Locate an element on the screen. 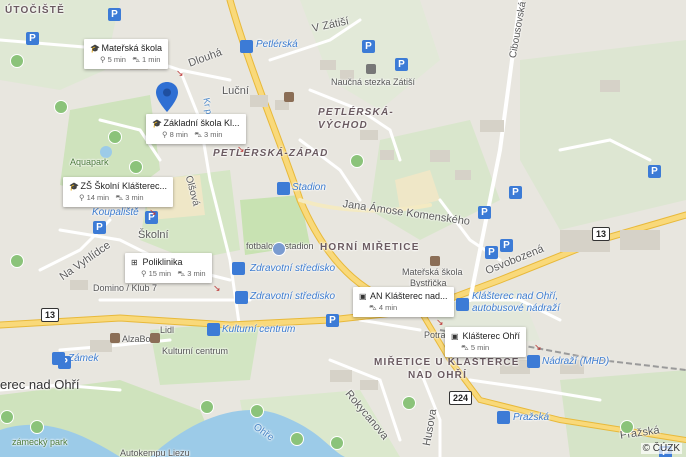  district-label-petlerska-vychod-1: PETLÉRSKÁ- is located at coordinates (356, 112).